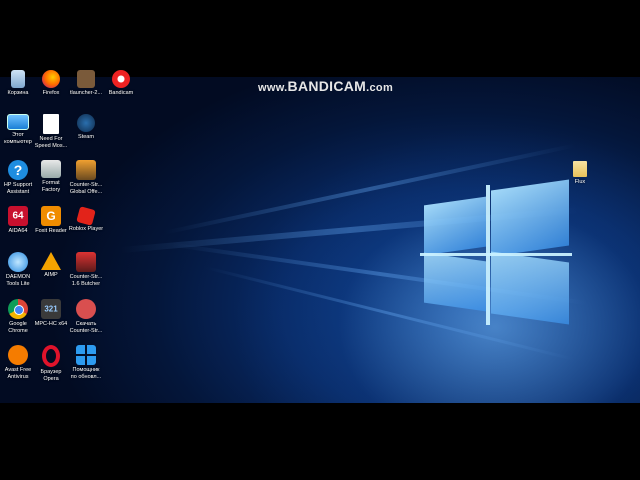  What do you see at coordinates (51, 309) in the screenshot?
I see `mpc-hc-icon: 321` at bounding box center [51, 309].